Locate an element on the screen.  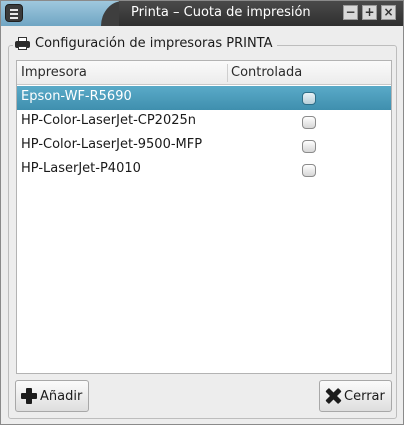
add-button-label: Añadir is located at coordinates (61, 396).